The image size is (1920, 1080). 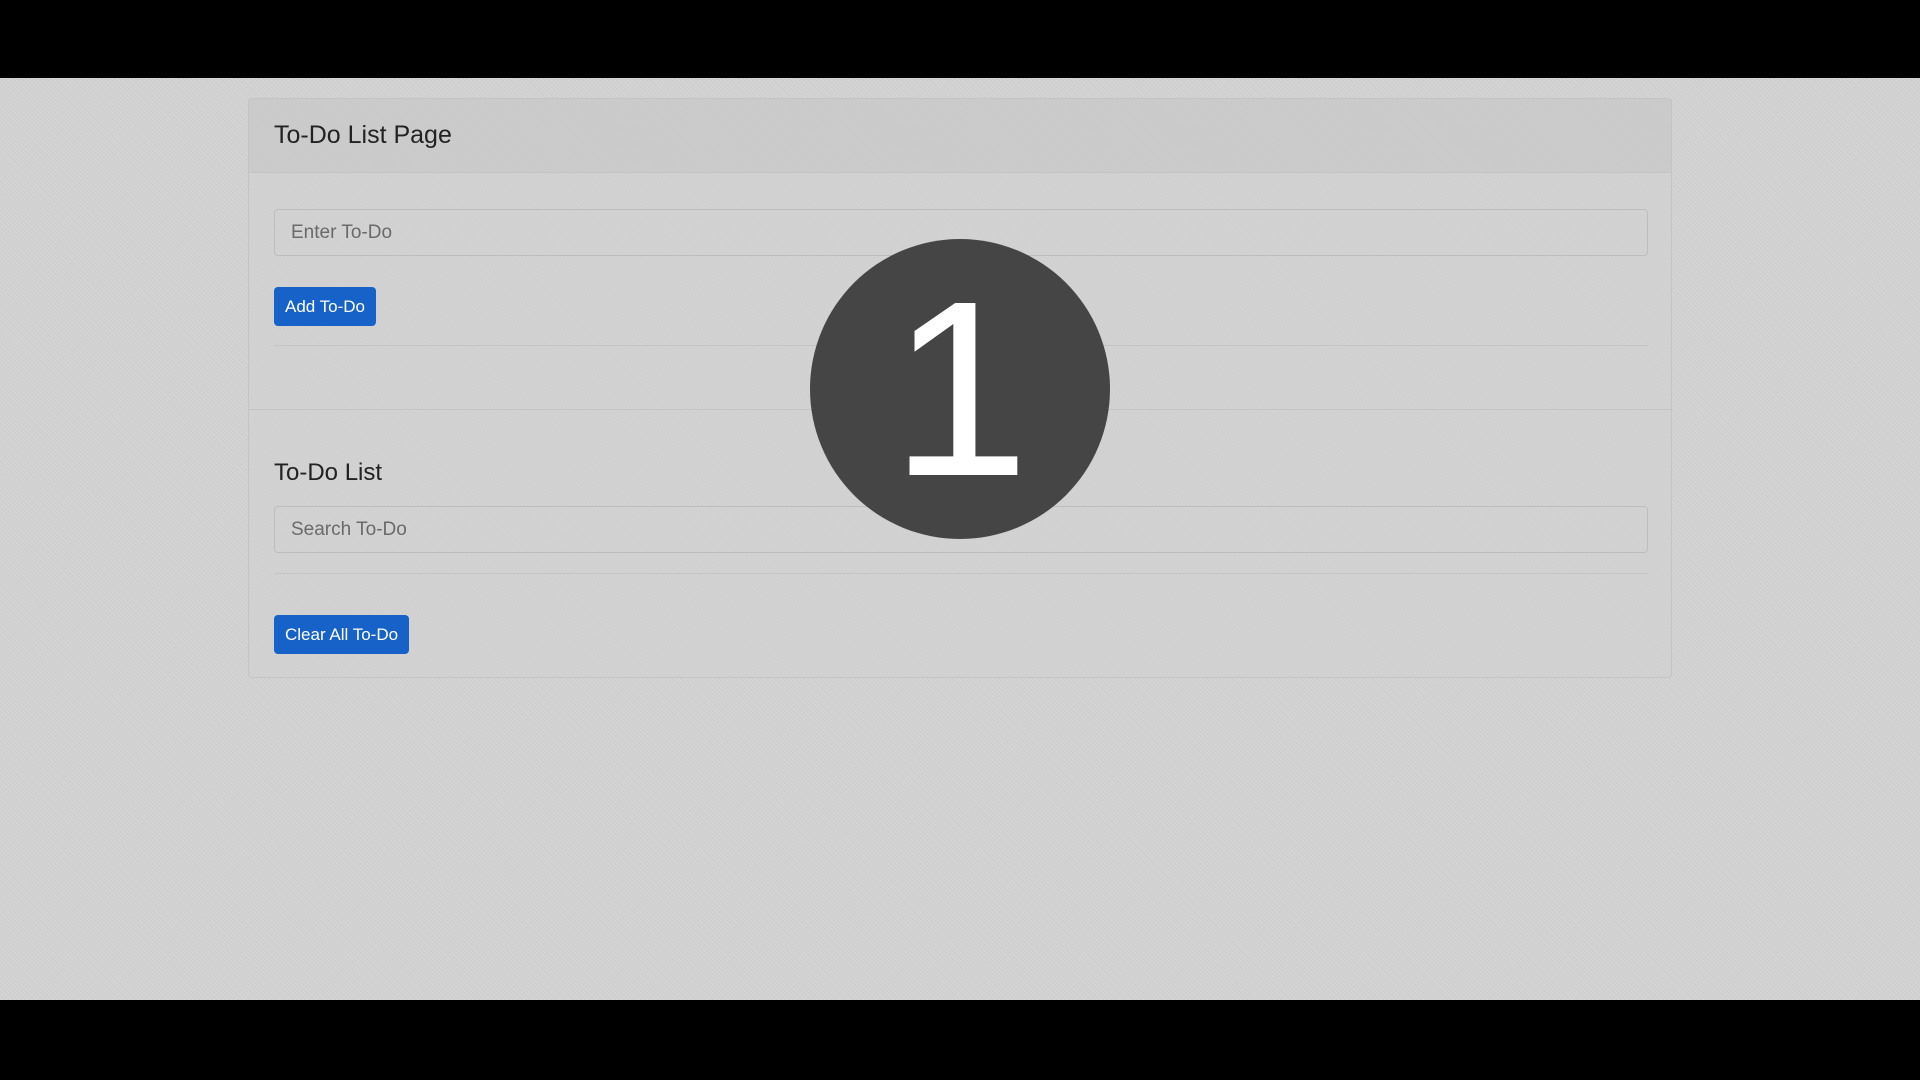 I want to click on card-header: To-Do List Page, so click(x=960, y=136).